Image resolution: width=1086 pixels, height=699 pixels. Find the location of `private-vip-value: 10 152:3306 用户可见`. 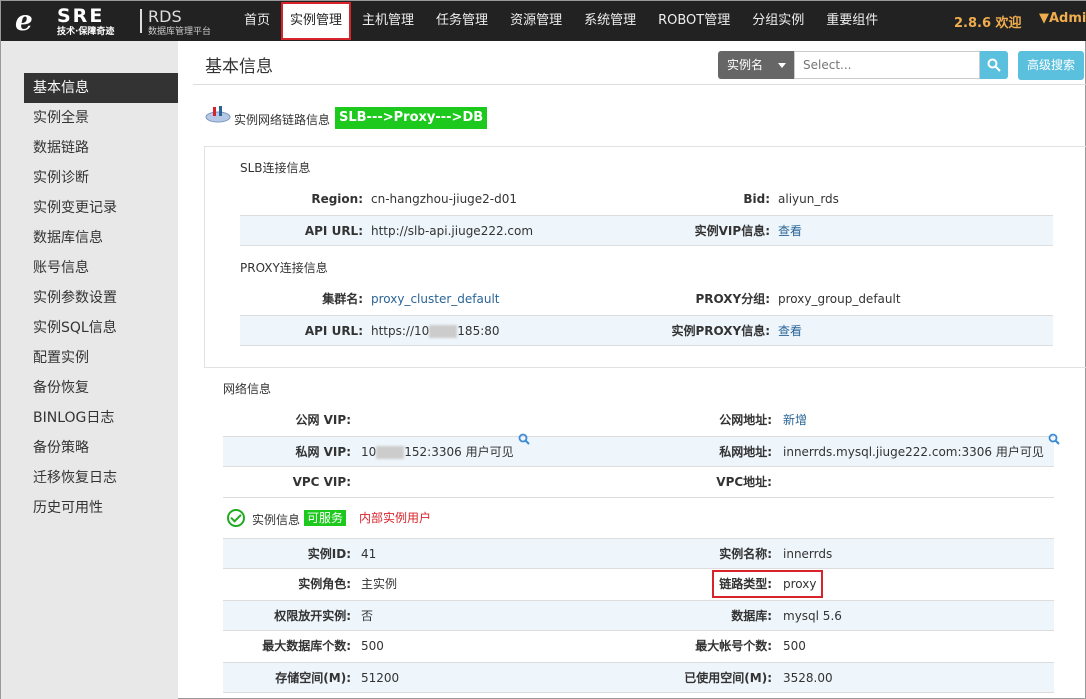

private-vip-value: 10 152:3306 用户可见 is located at coordinates (445, 450).